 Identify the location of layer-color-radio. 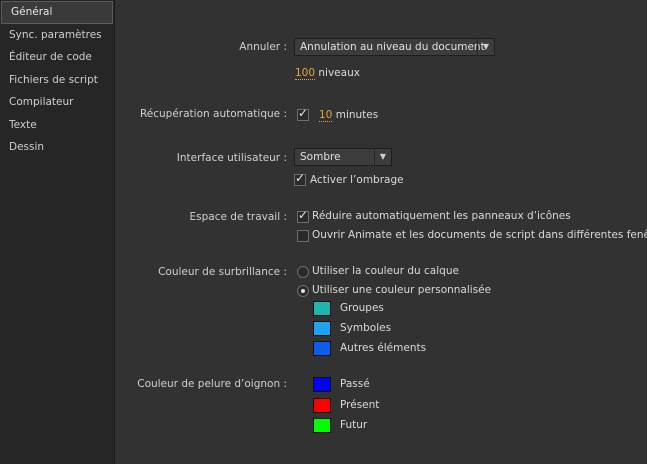
(303, 272).